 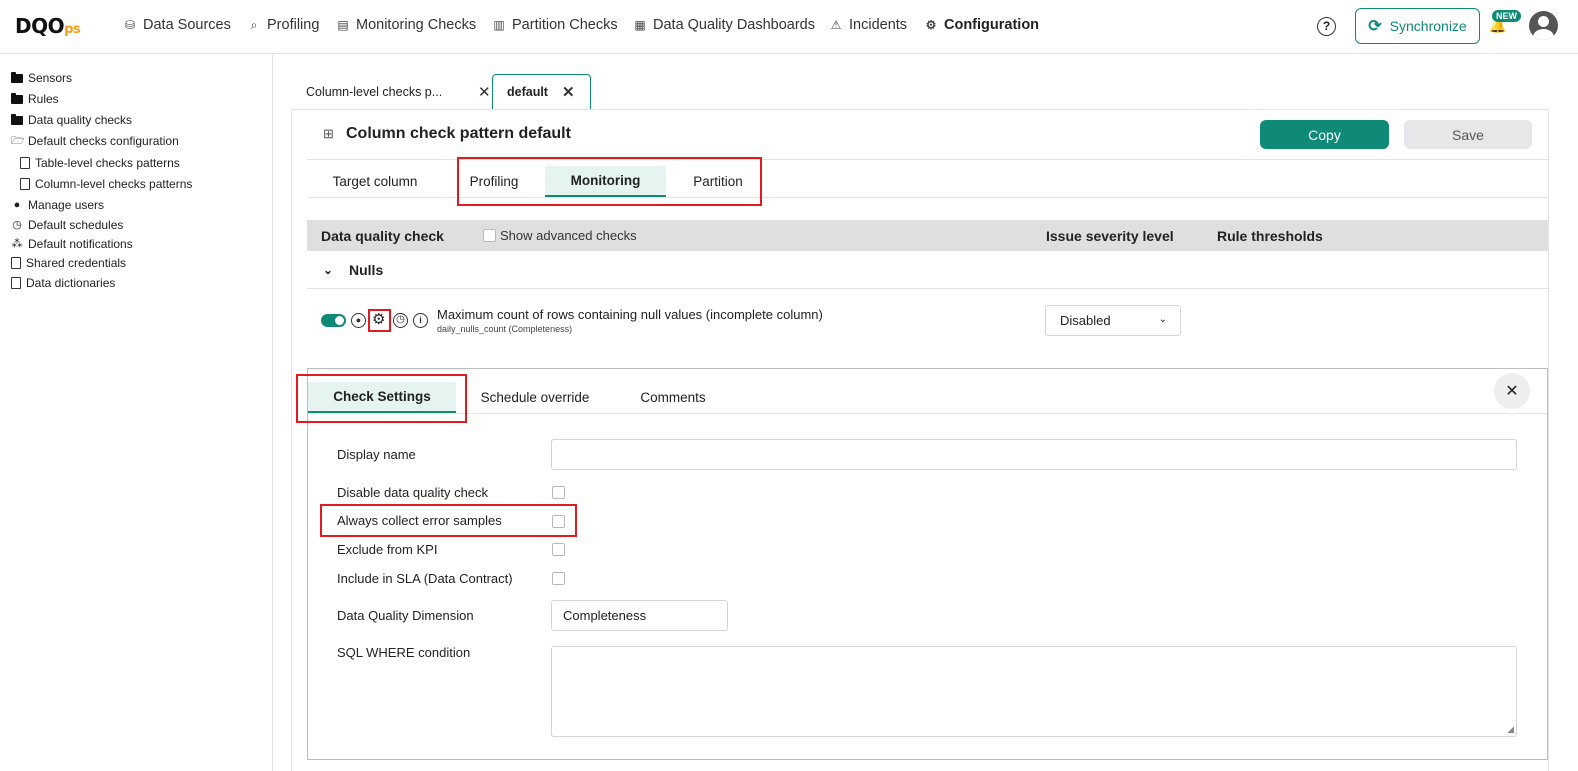 What do you see at coordinates (382, 236) in the screenshot?
I see `column-header-check: Data quality check` at bounding box center [382, 236].